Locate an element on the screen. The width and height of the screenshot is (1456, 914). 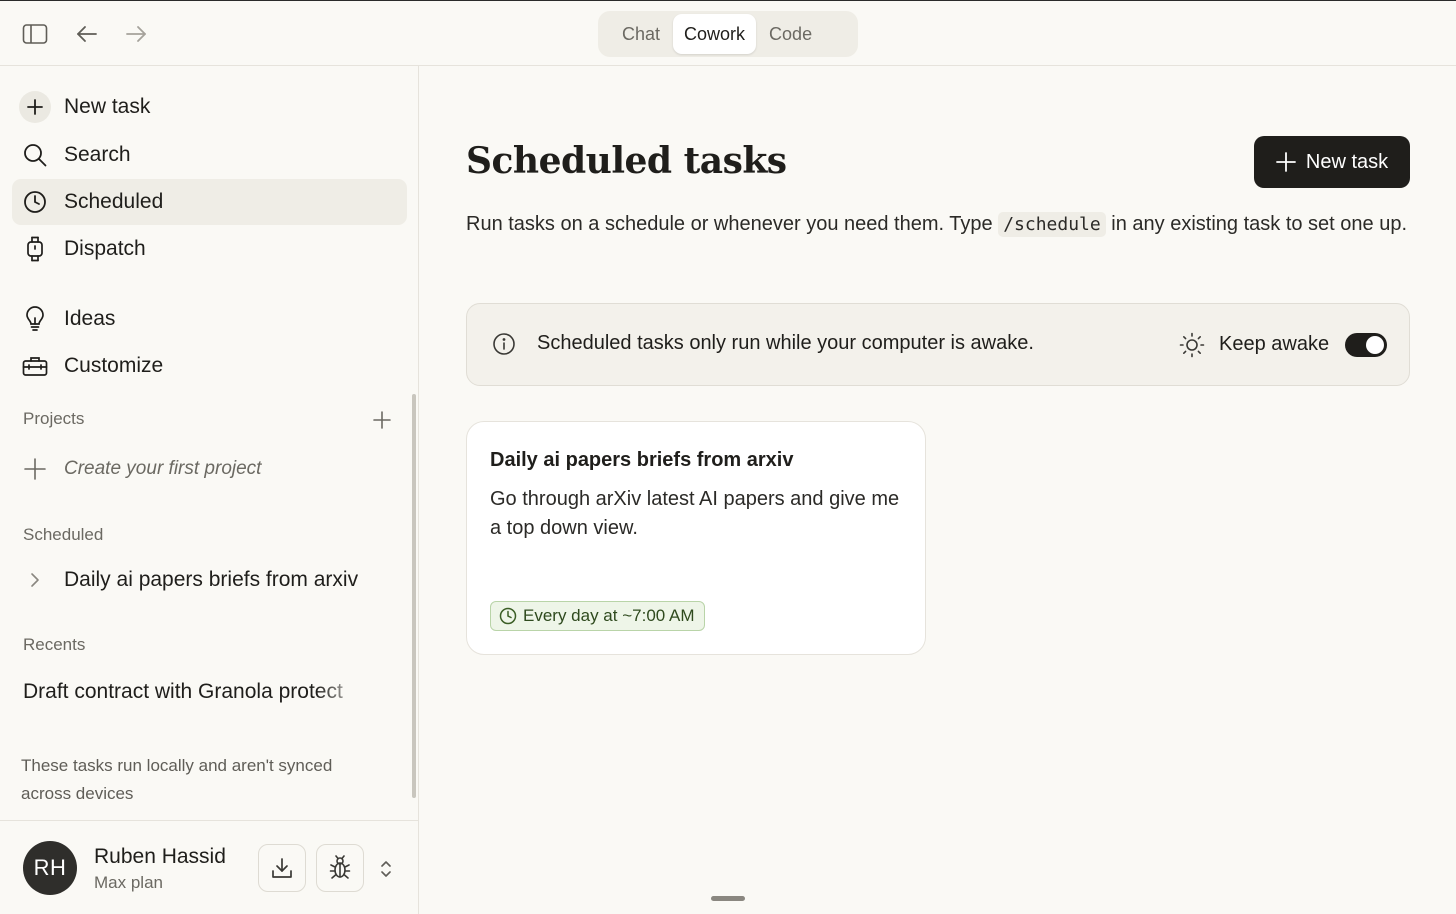
new-task-button-label: New task is located at coordinates (1347, 161).